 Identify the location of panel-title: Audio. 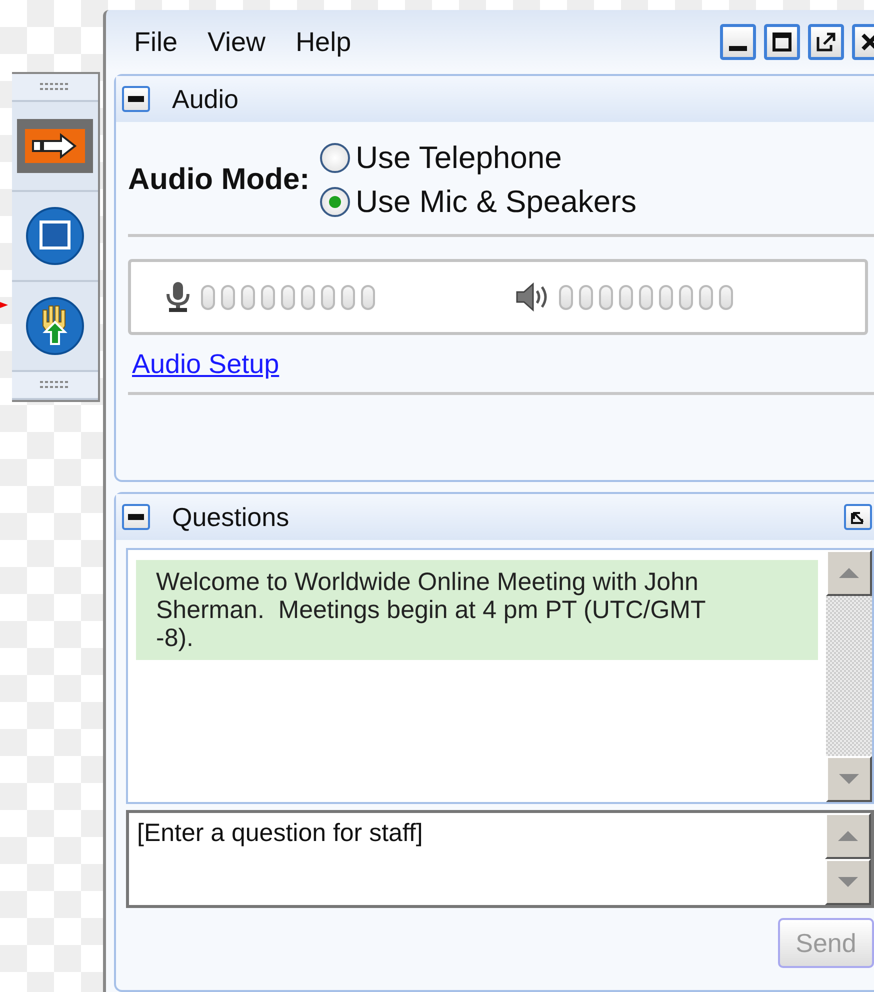
(205, 99).